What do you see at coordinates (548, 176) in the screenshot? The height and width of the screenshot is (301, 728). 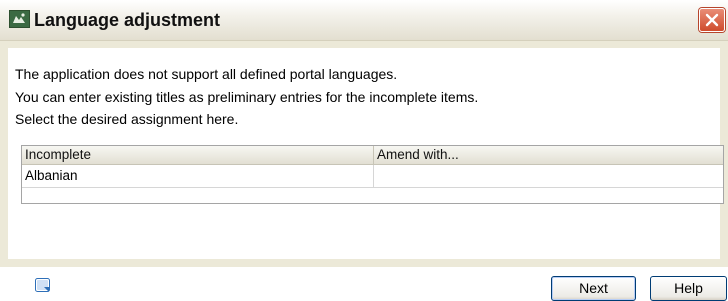 I see `cell-amend-with` at bounding box center [548, 176].